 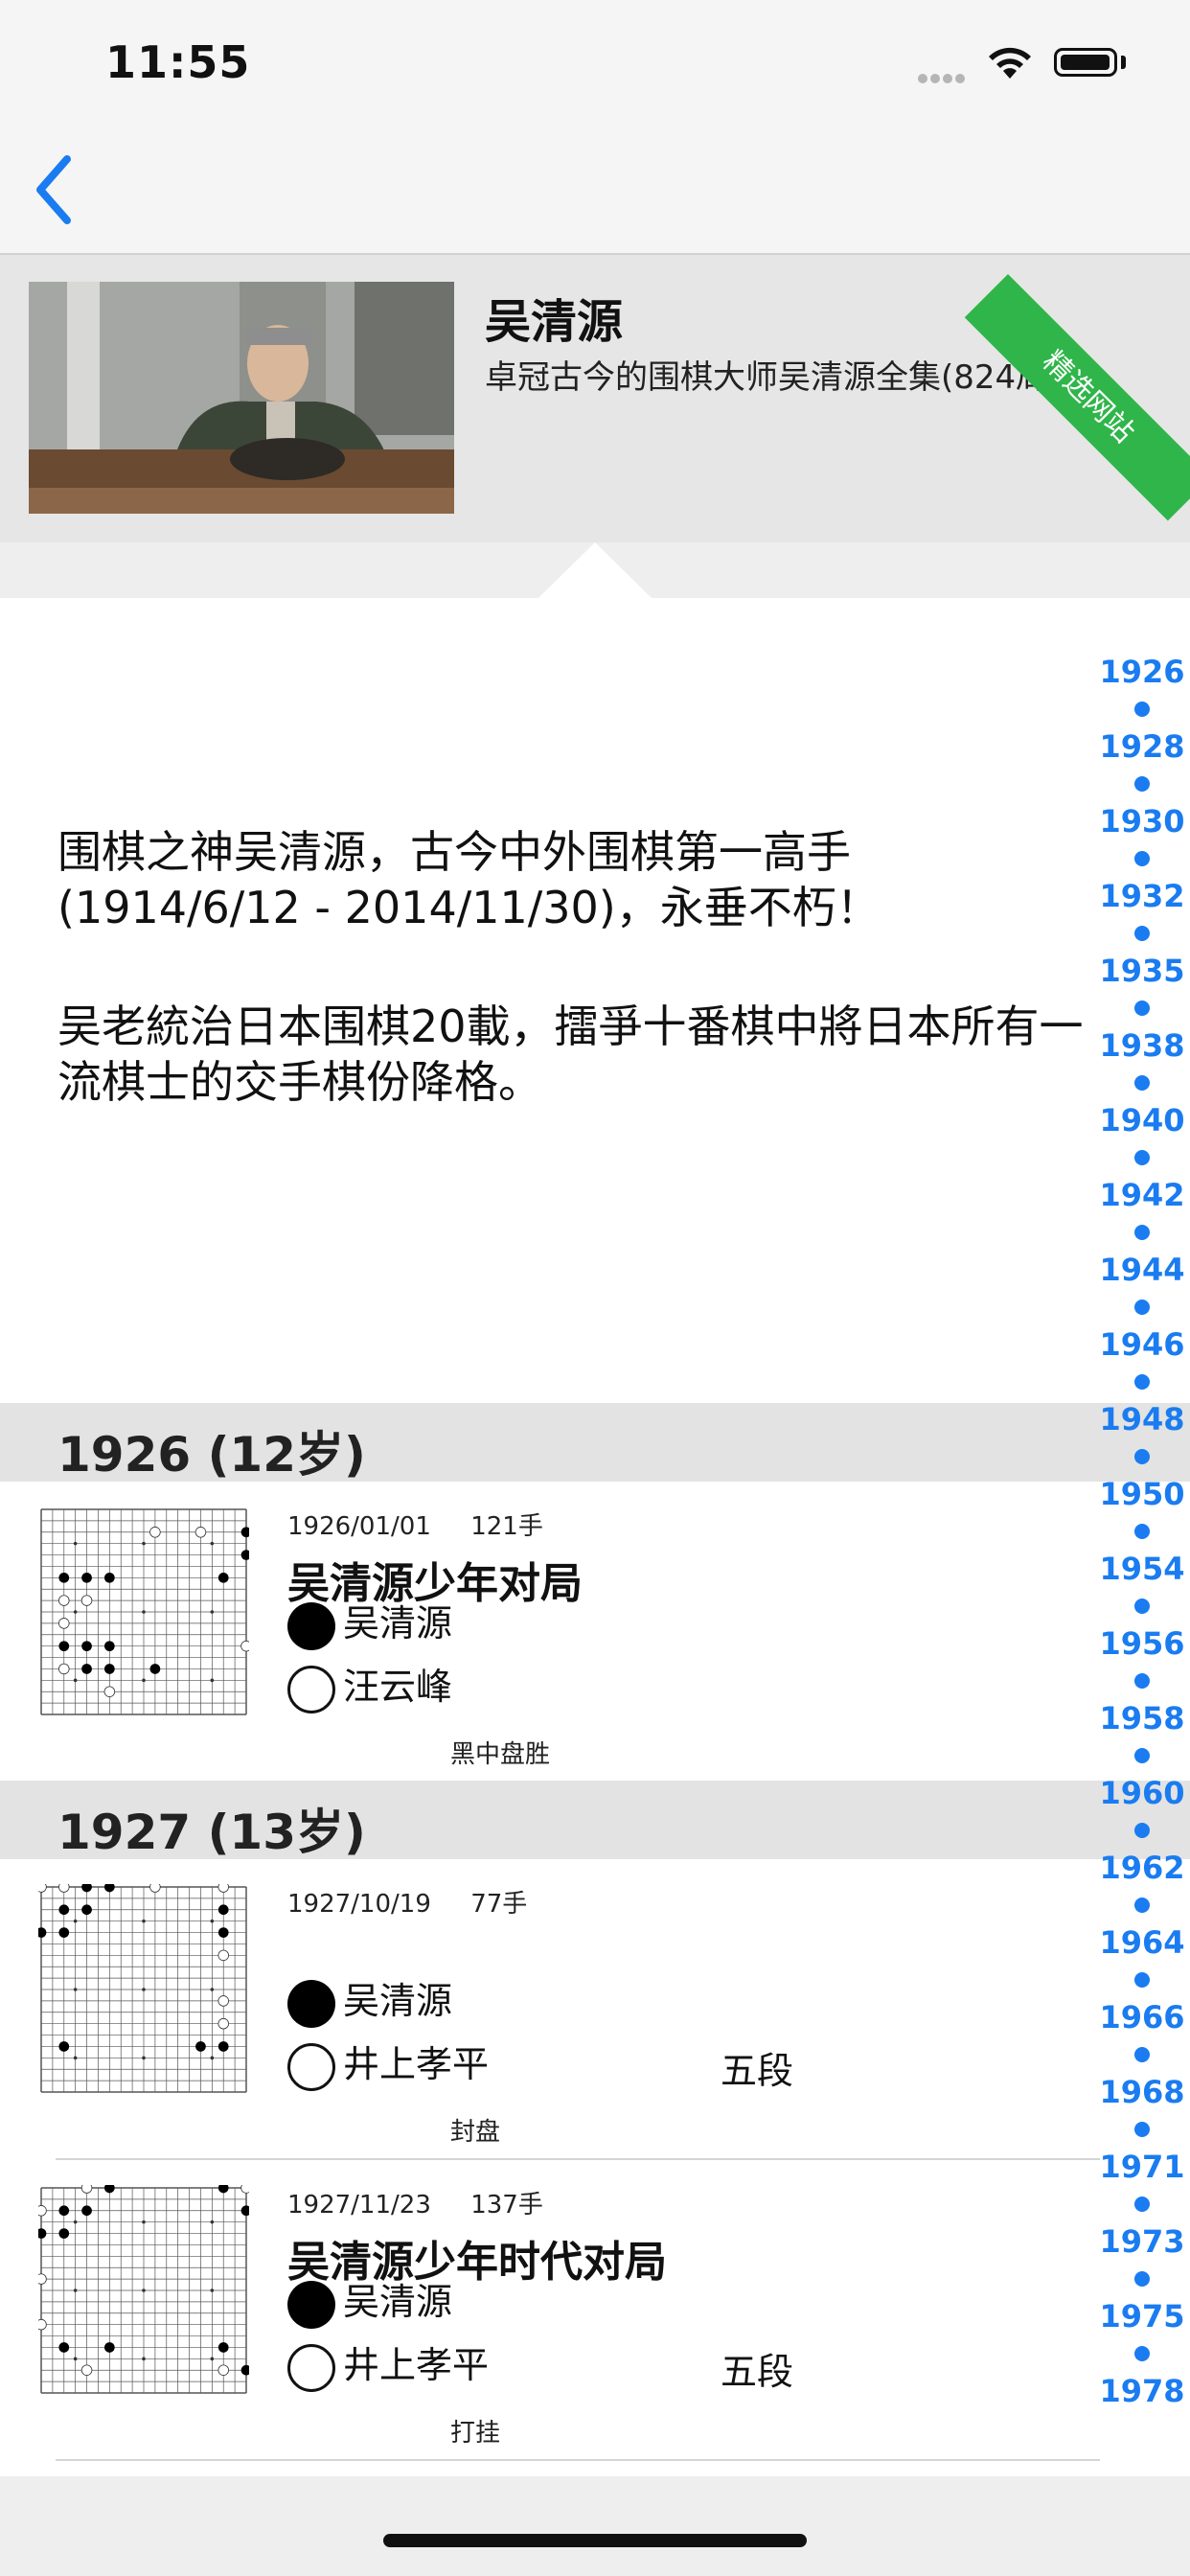 I want to click on game-result: 封盘, so click(x=476, y=2133).